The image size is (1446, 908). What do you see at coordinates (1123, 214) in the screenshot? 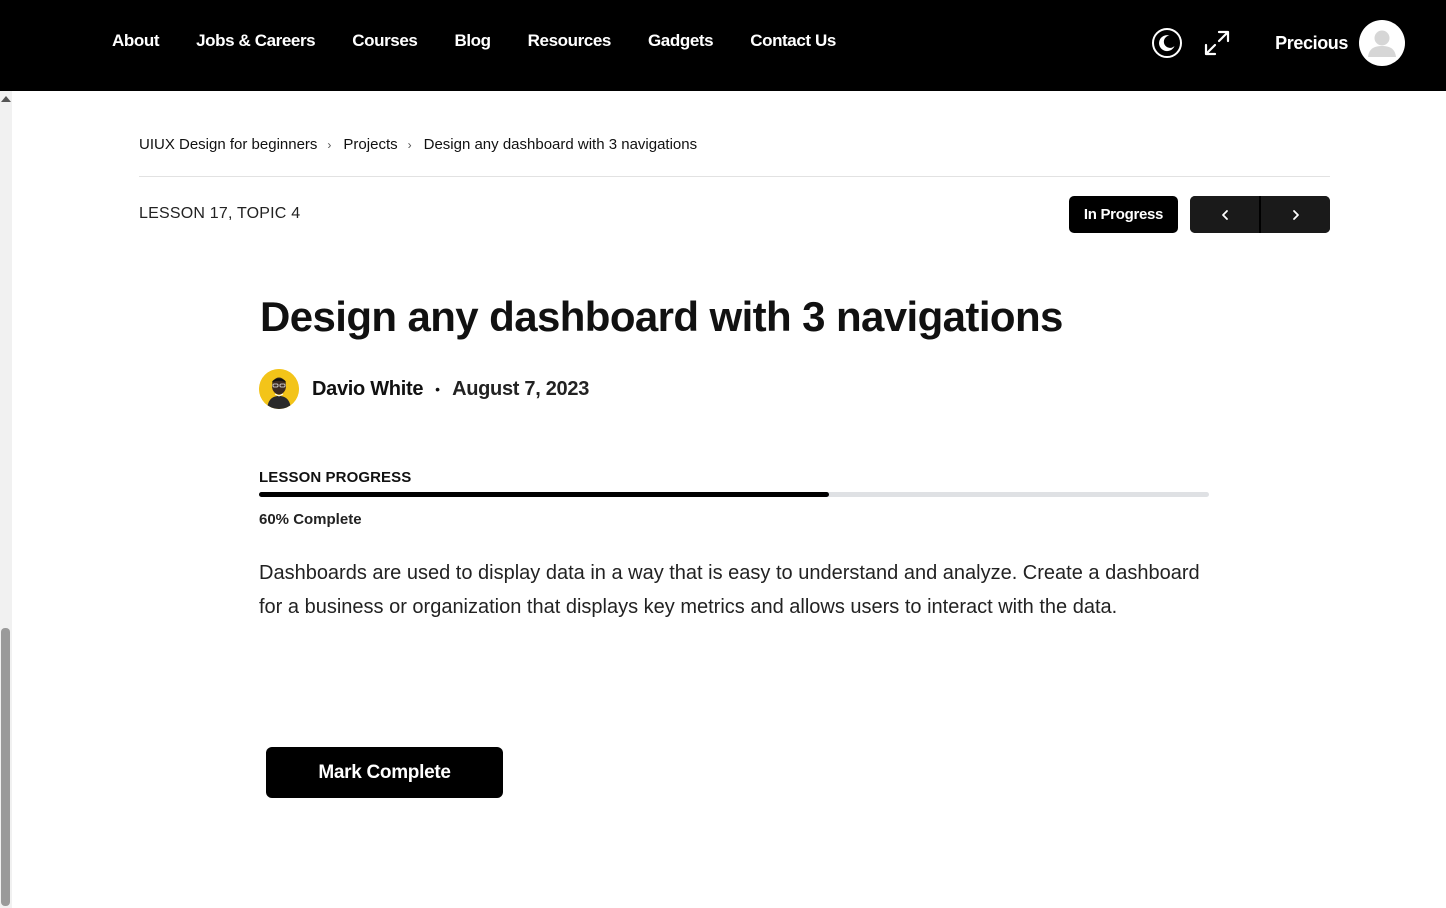
I see `status-badge: In Progress` at bounding box center [1123, 214].